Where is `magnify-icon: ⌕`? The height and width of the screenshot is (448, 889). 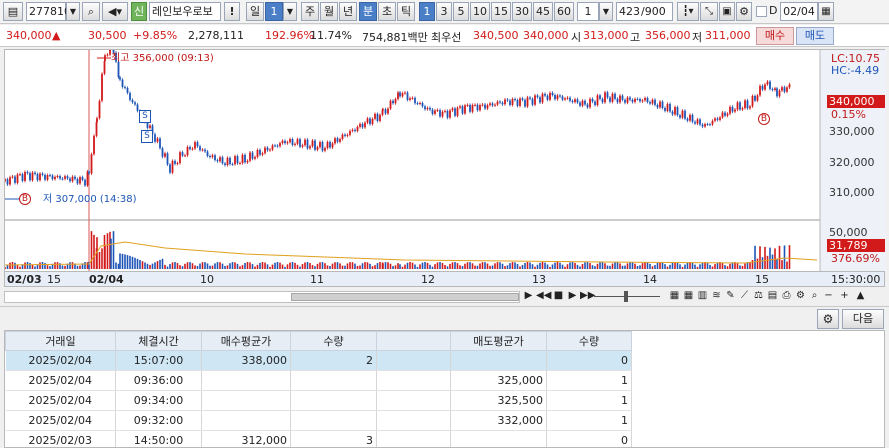
magnify-icon: ⌕ is located at coordinates (814, 296).